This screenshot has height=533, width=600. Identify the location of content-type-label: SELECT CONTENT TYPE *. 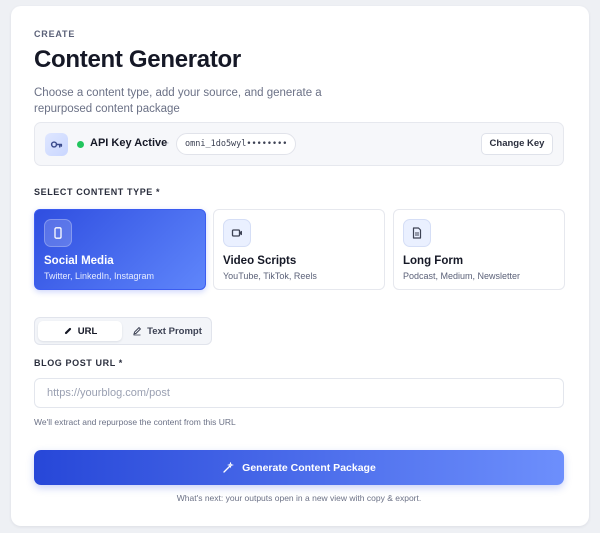
(97, 192).